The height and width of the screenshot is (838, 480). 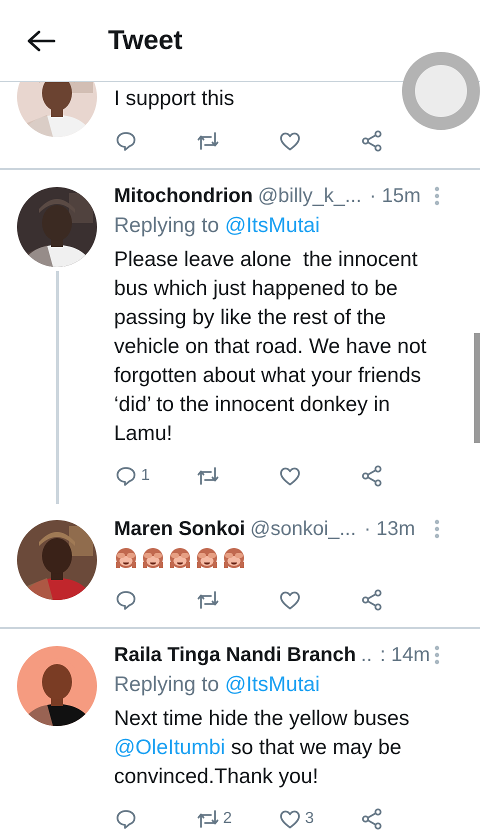 What do you see at coordinates (175, 99) in the screenshot?
I see `tweet-text: I support this` at bounding box center [175, 99].